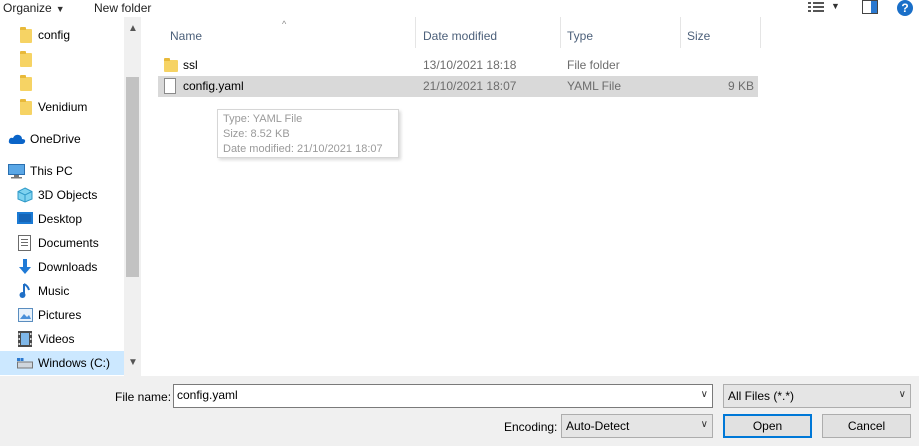 This screenshot has height=446, width=919. I want to click on nav-item-label: Venidium, so click(63, 107).